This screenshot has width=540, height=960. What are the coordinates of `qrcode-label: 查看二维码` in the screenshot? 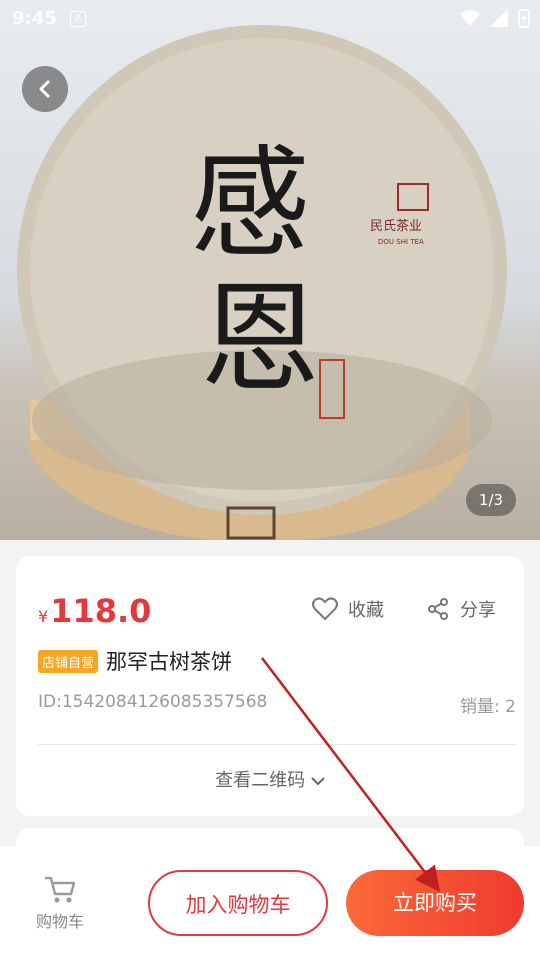 It's located at (260, 780).